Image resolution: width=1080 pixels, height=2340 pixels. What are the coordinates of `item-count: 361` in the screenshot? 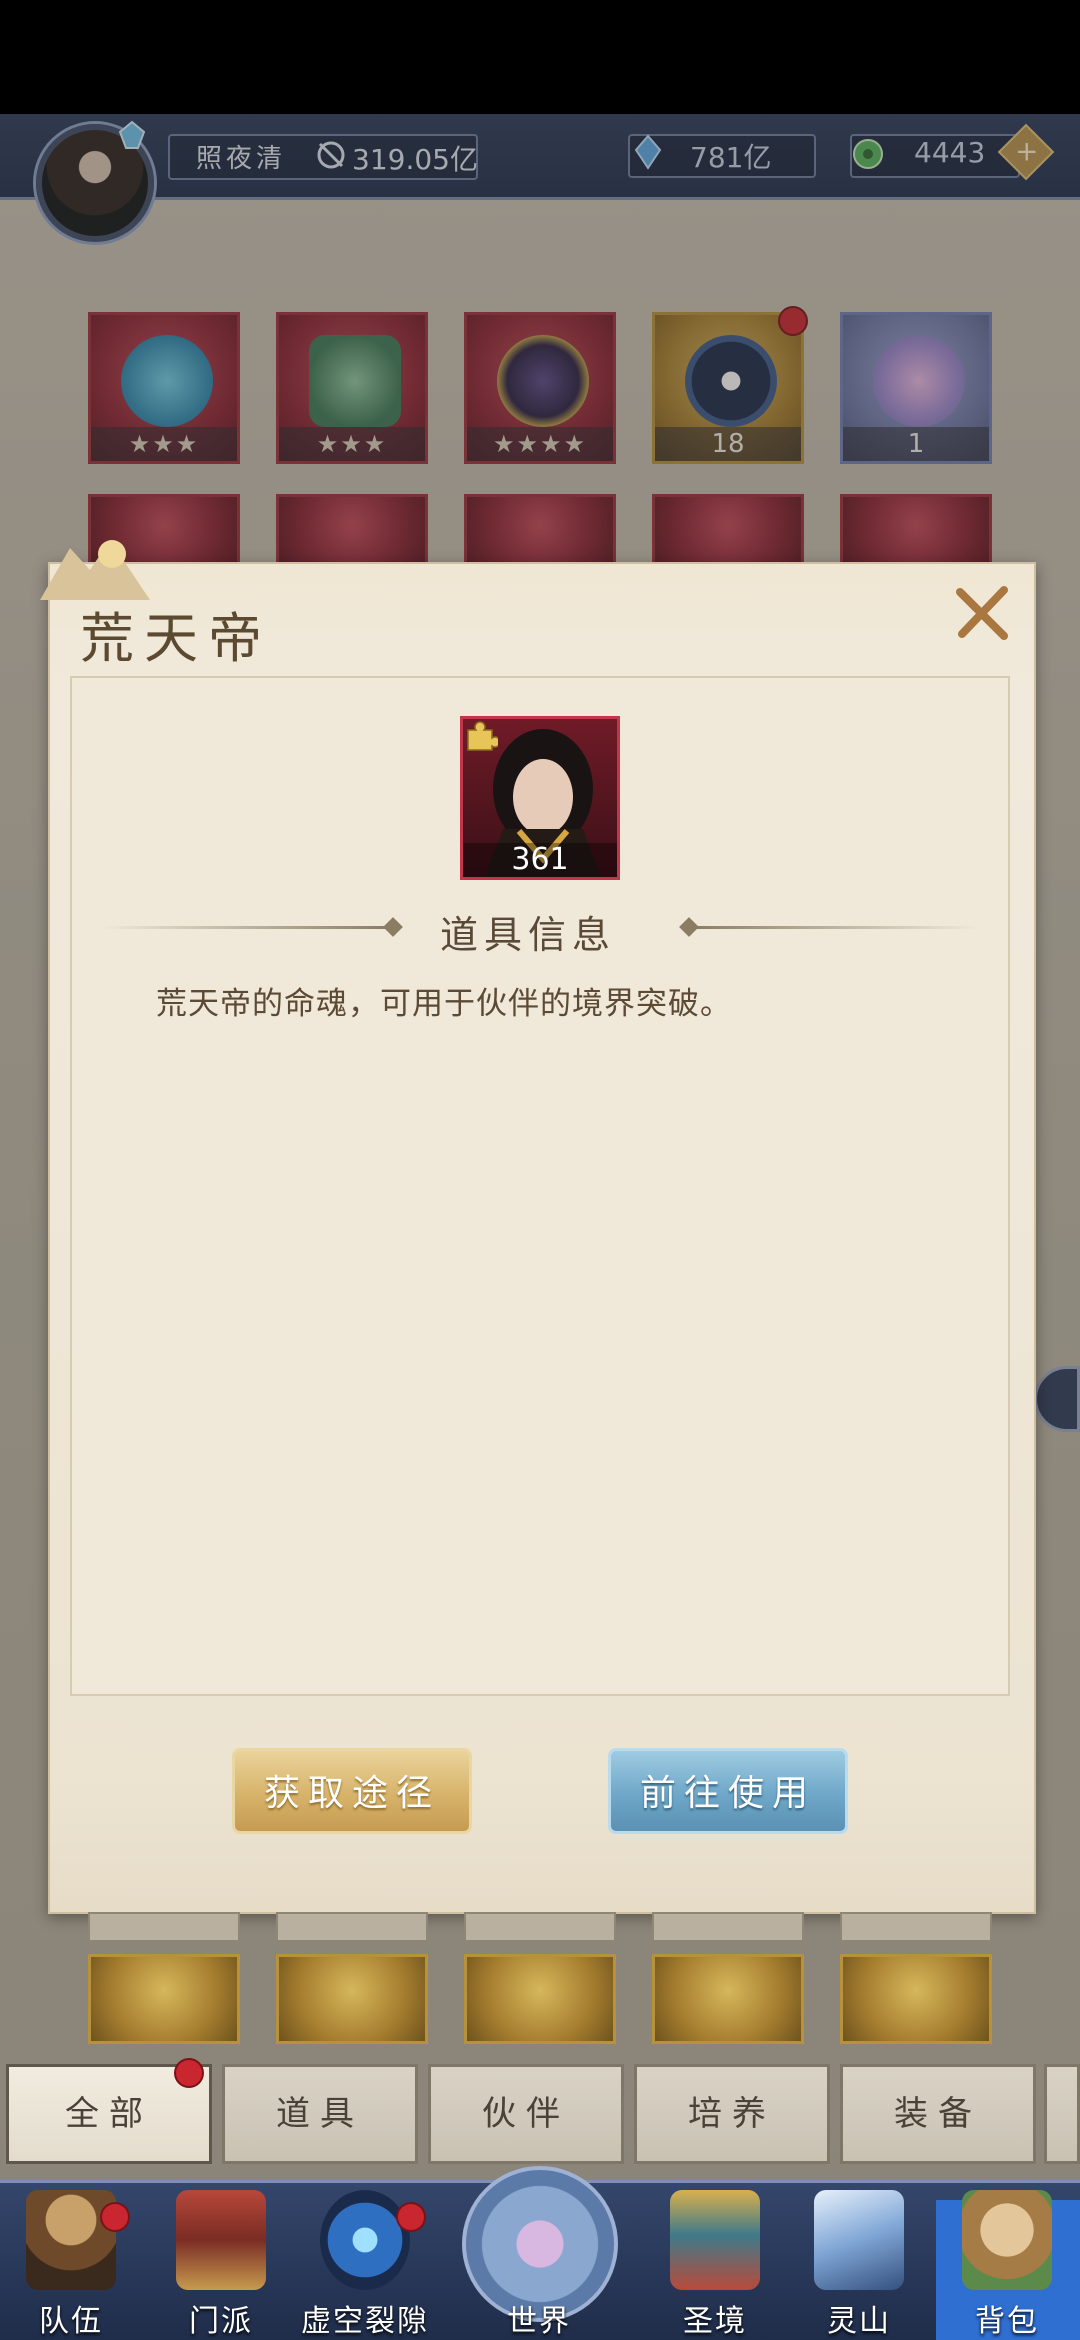 It's located at (540, 860).